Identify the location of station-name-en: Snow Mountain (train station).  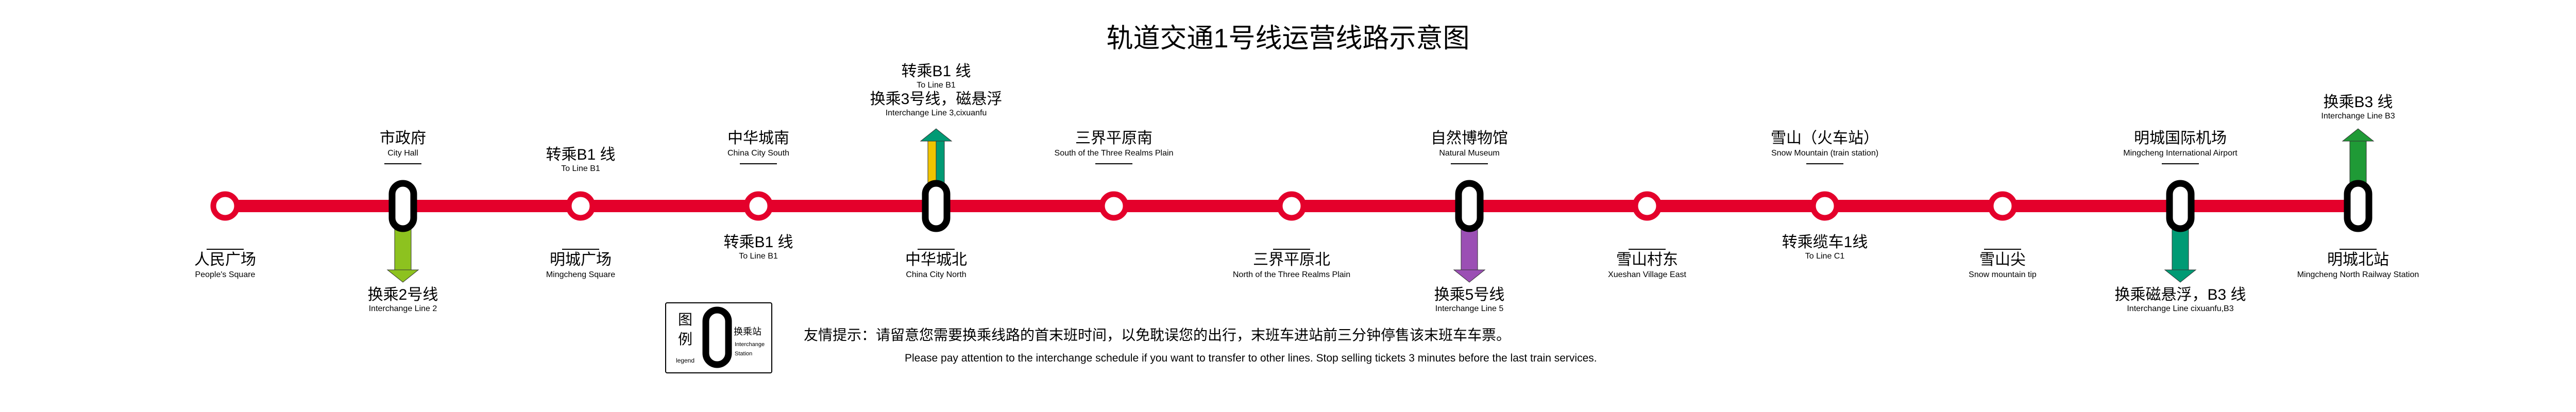
(1824, 153).